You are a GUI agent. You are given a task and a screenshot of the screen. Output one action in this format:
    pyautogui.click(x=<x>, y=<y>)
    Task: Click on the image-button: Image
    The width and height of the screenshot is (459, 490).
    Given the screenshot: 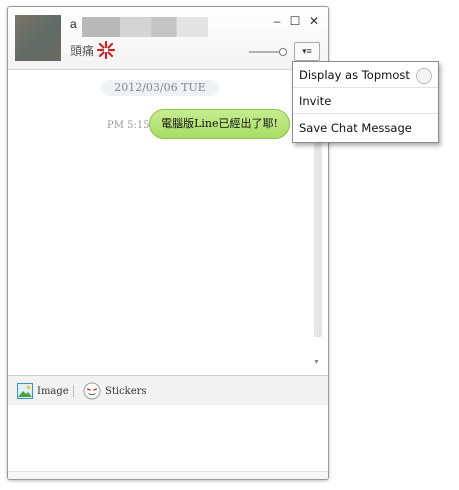 What is the action you would take?
    pyautogui.click(x=43, y=391)
    